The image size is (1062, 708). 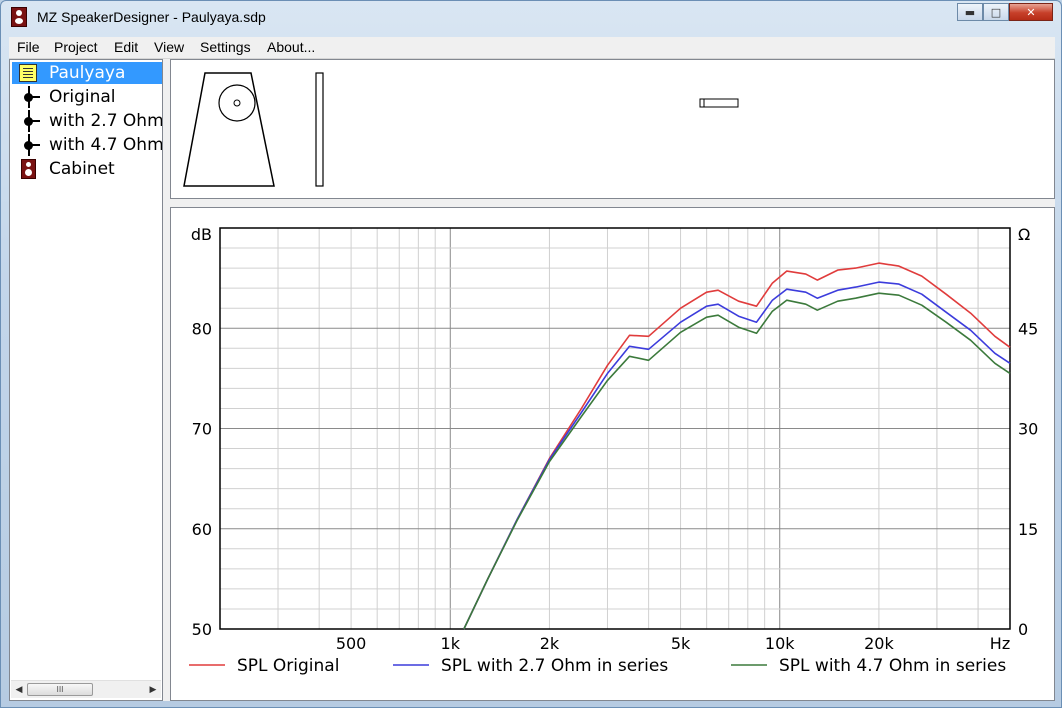 What do you see at coordinates (1024, 234) in the screenshot?
I see `y2-axis-label: Ω` at bounding box center [1024, 234].